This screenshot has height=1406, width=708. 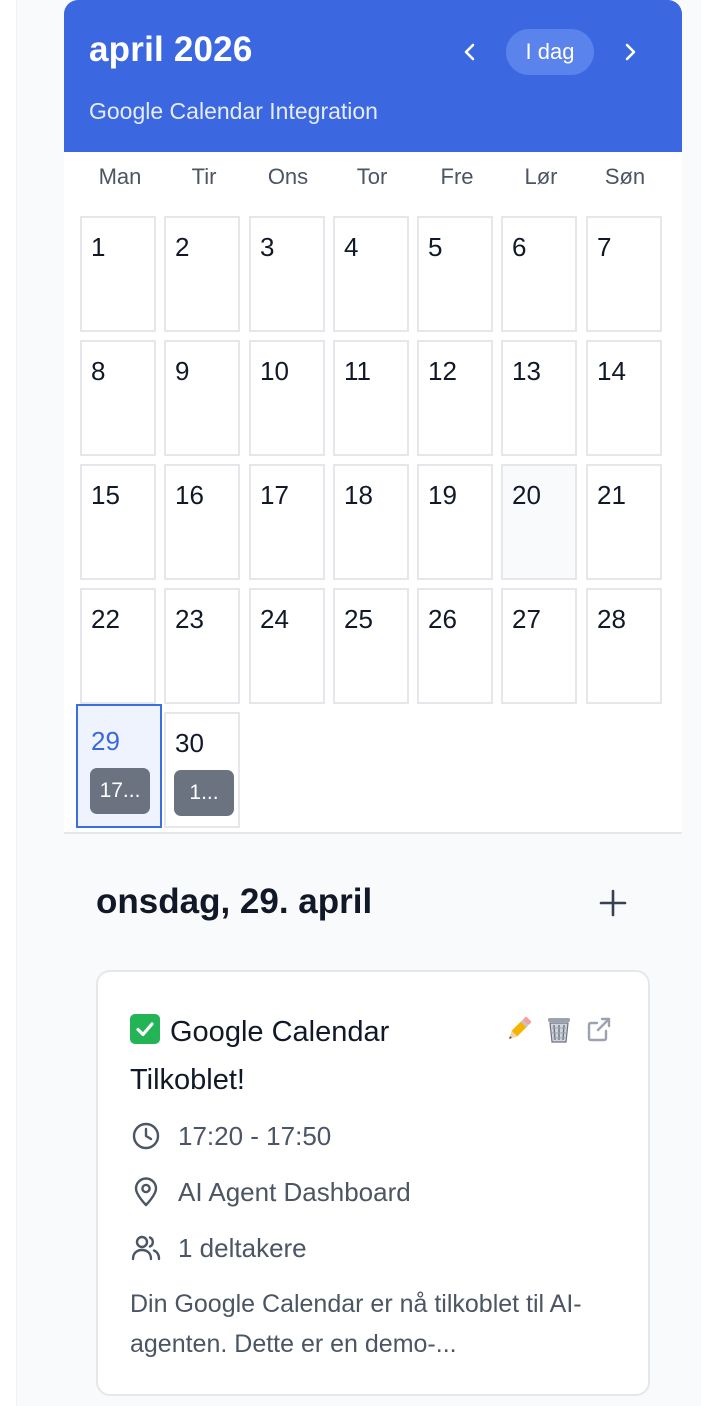 What do you see at coordinates (539, 646) in the screenshot?
I see `day-cell: 27` at bounding box center [539, 646].